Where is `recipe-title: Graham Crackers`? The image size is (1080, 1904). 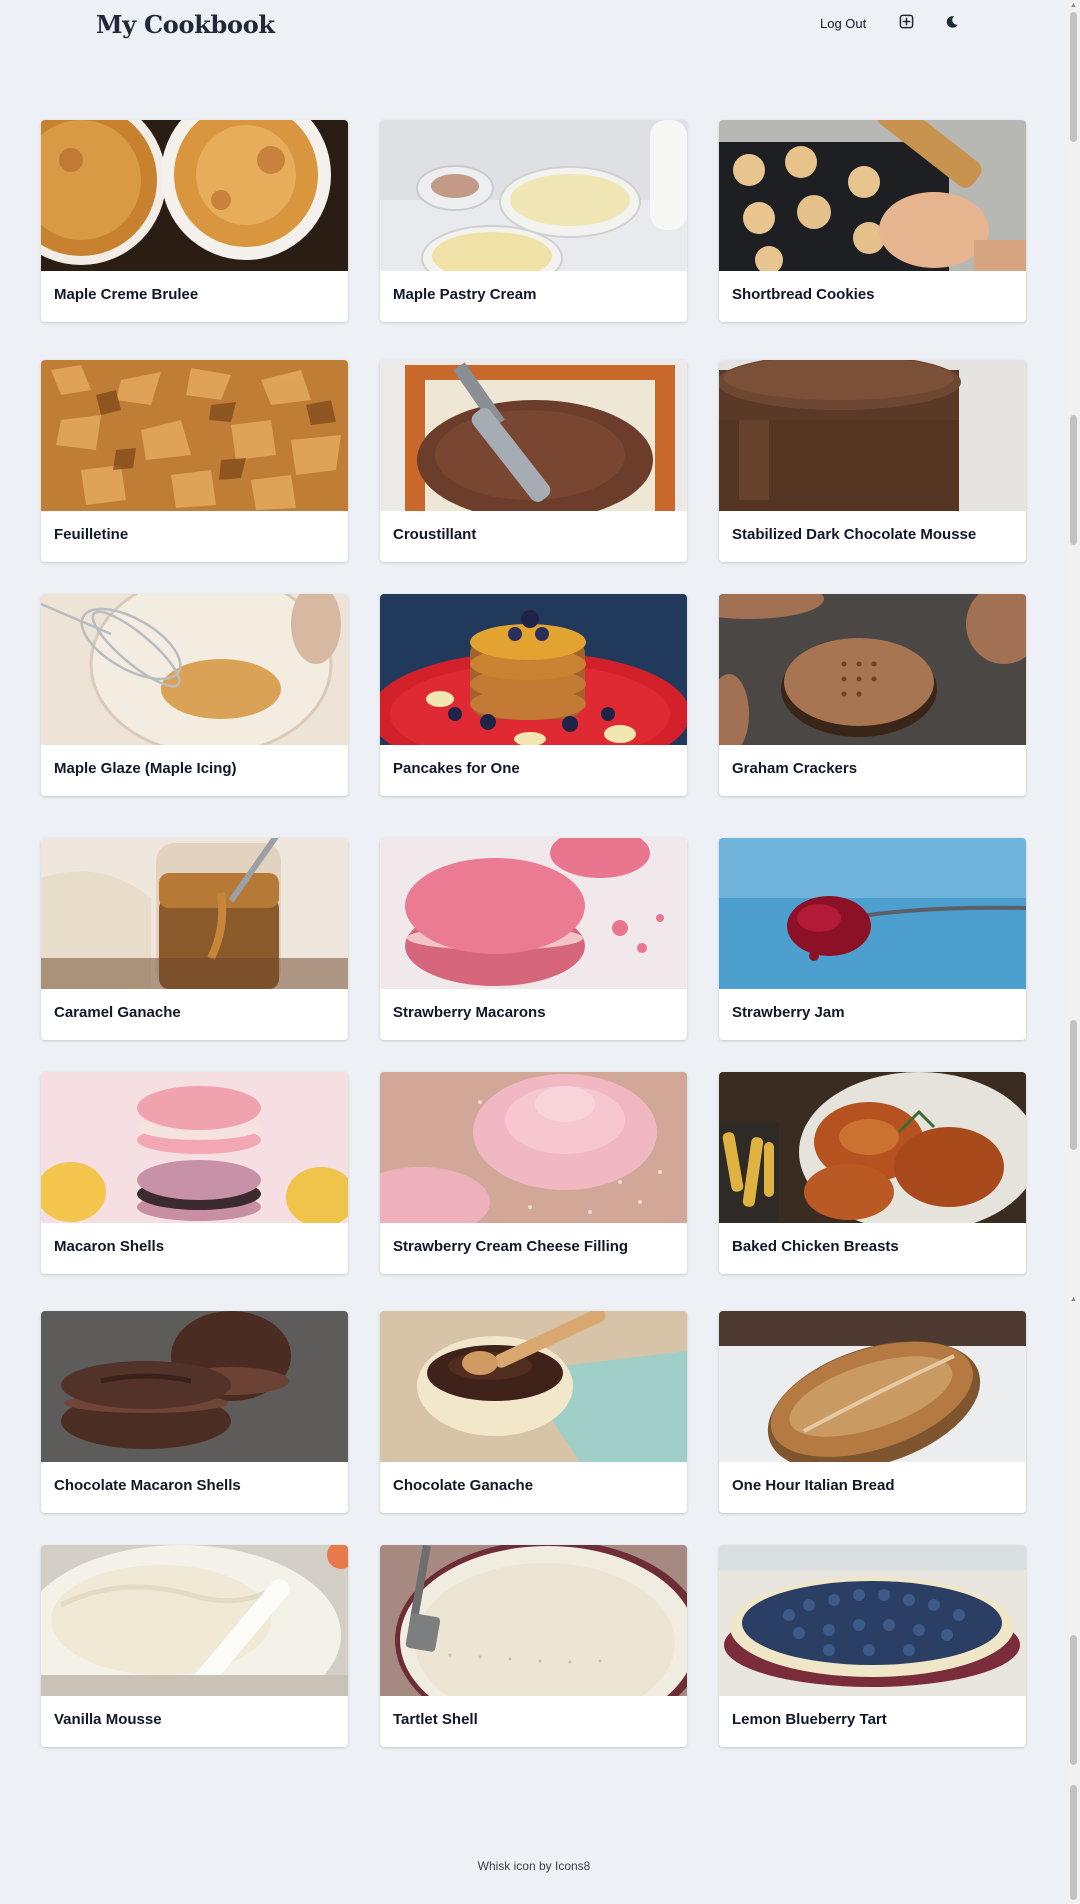 recipe-title: Graham Crackers is located at coordinates (795, 768).